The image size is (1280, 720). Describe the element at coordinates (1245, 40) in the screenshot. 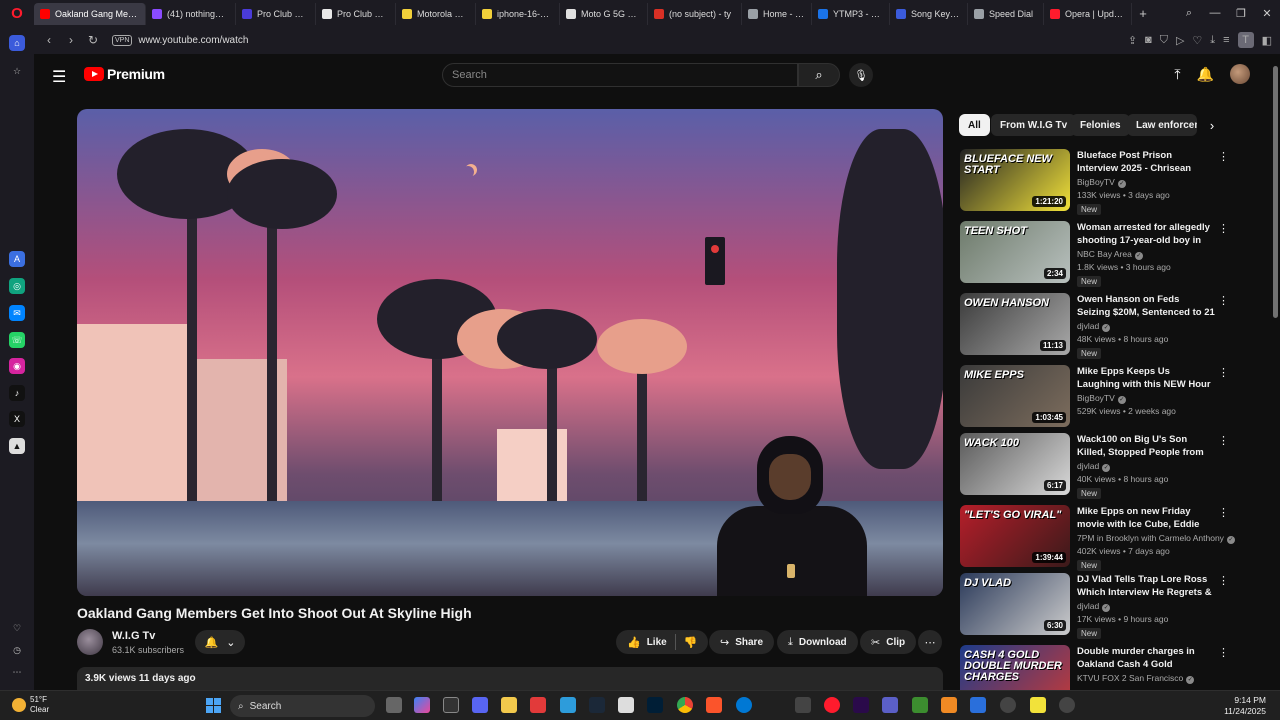

I see `profile-button: T` at that location.